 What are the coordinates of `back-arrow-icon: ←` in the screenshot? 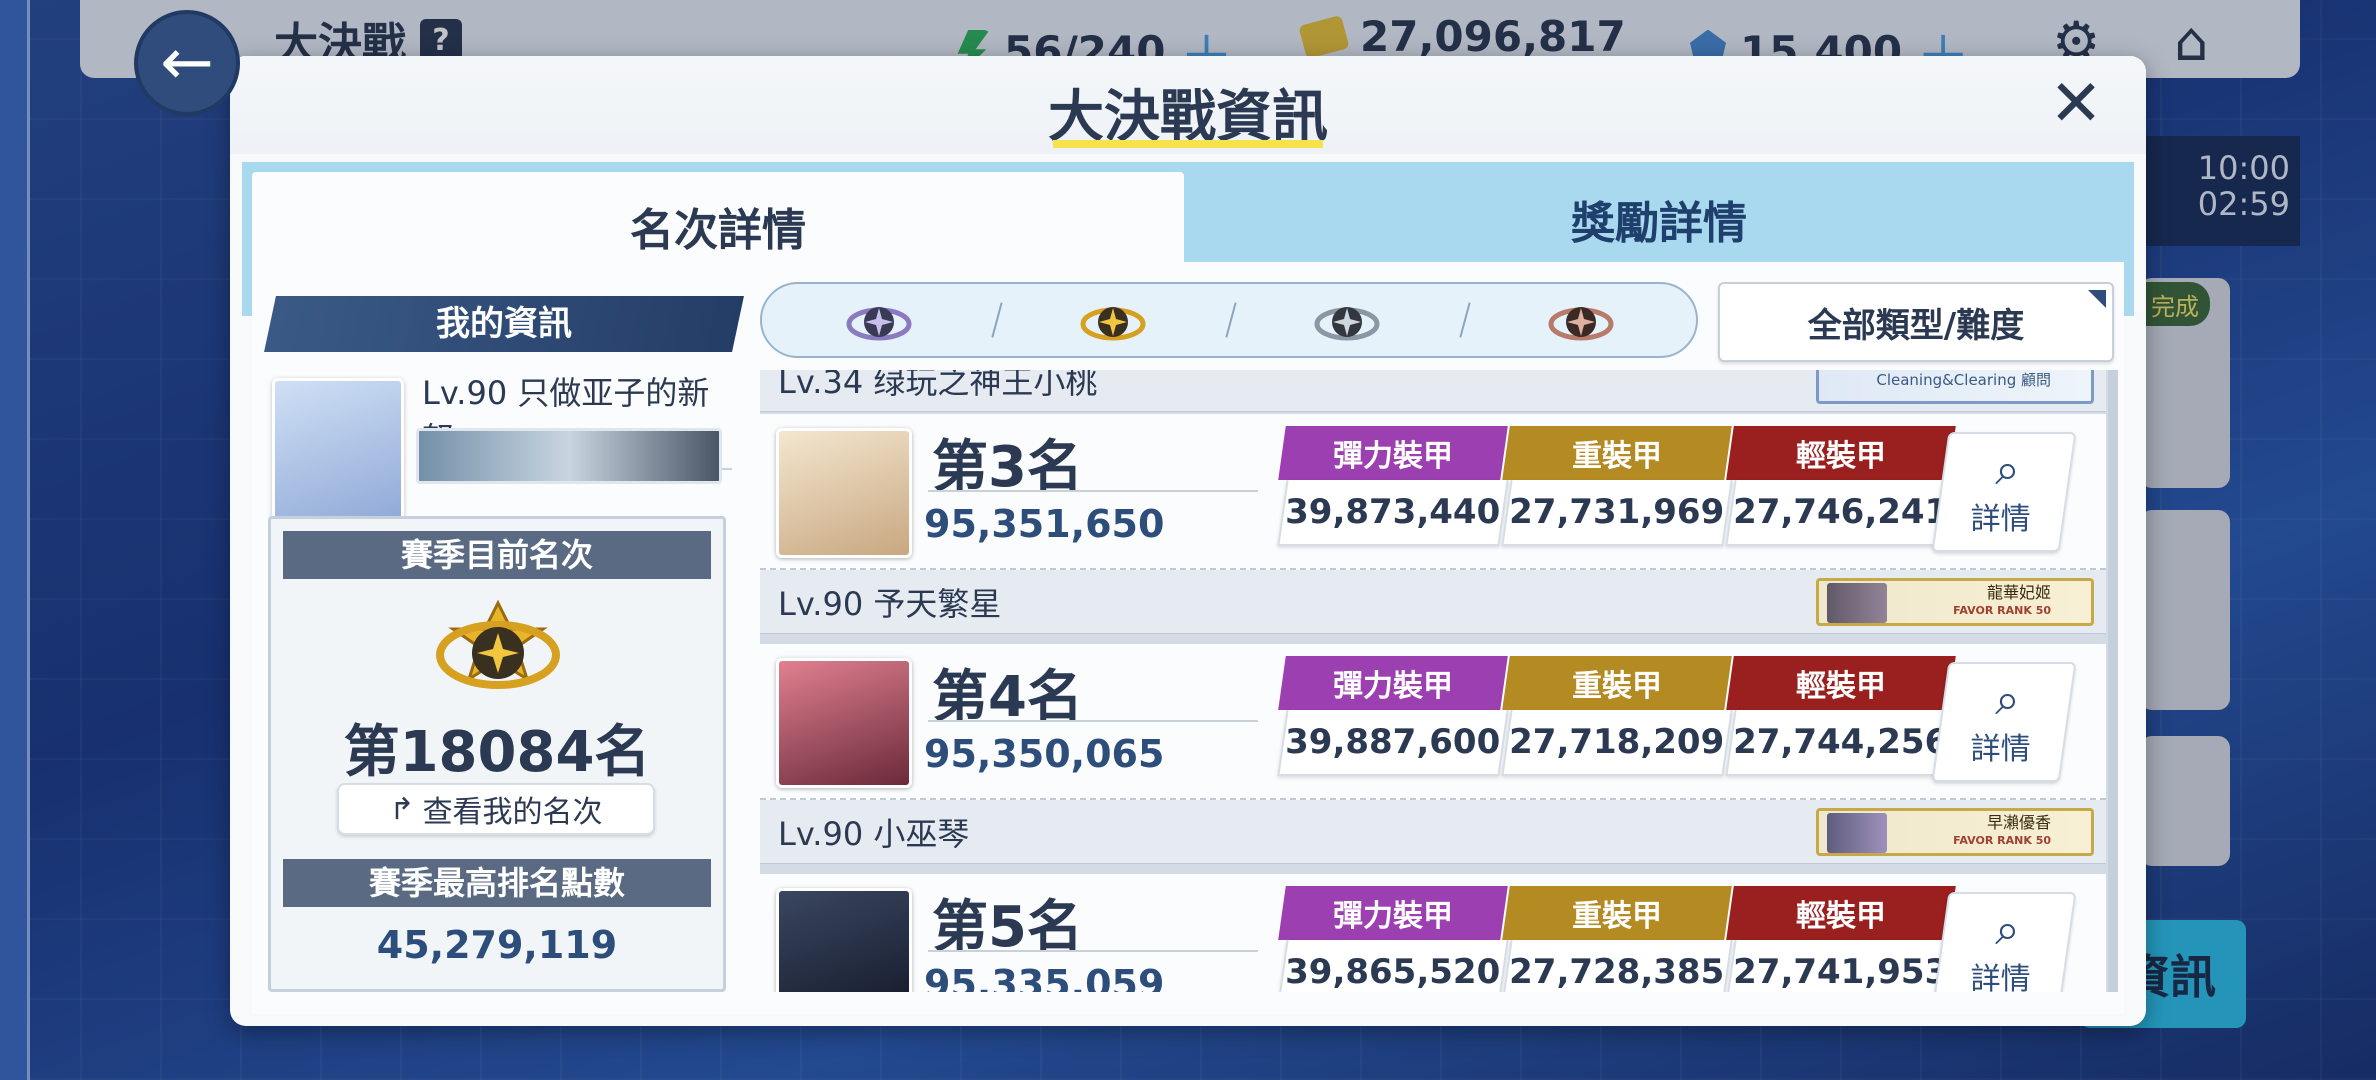 It's located at (187, 63).